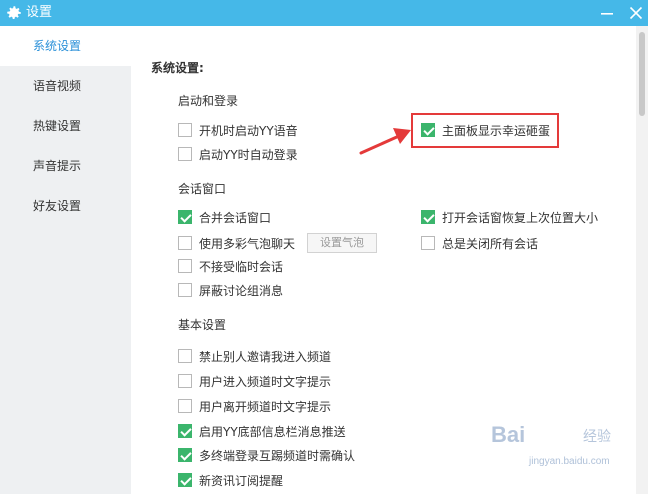 This screenshot has width=648, height=494. I want to click on watermark-logo: Bai, so click(508, 434).